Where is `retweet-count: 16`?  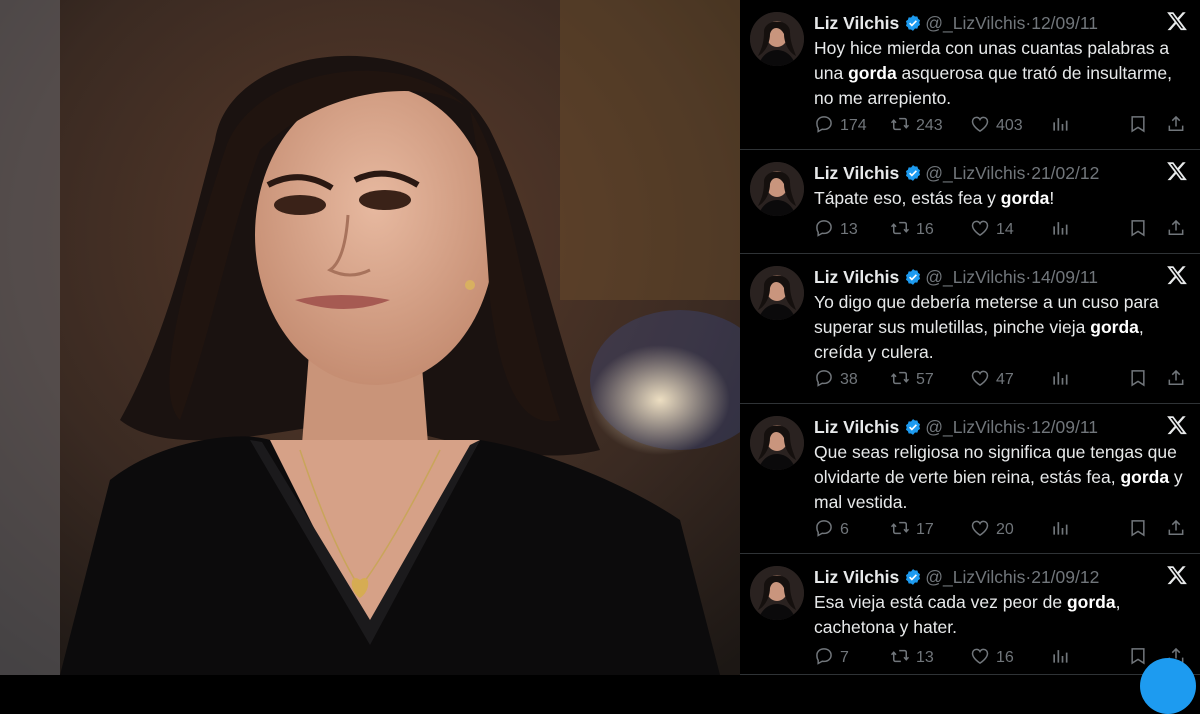
retweet-count: 16 is located at coordinates (925, 229).